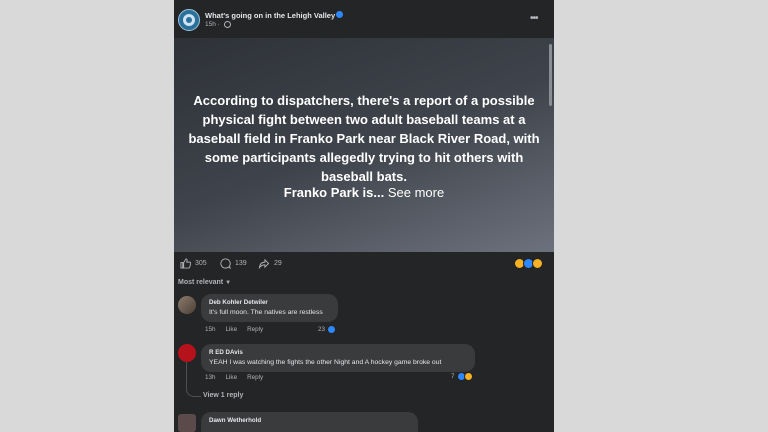 Image resolution: width=768 pixels, height=432 pixels. I want to click on share-action: 29, so click(270, 263).